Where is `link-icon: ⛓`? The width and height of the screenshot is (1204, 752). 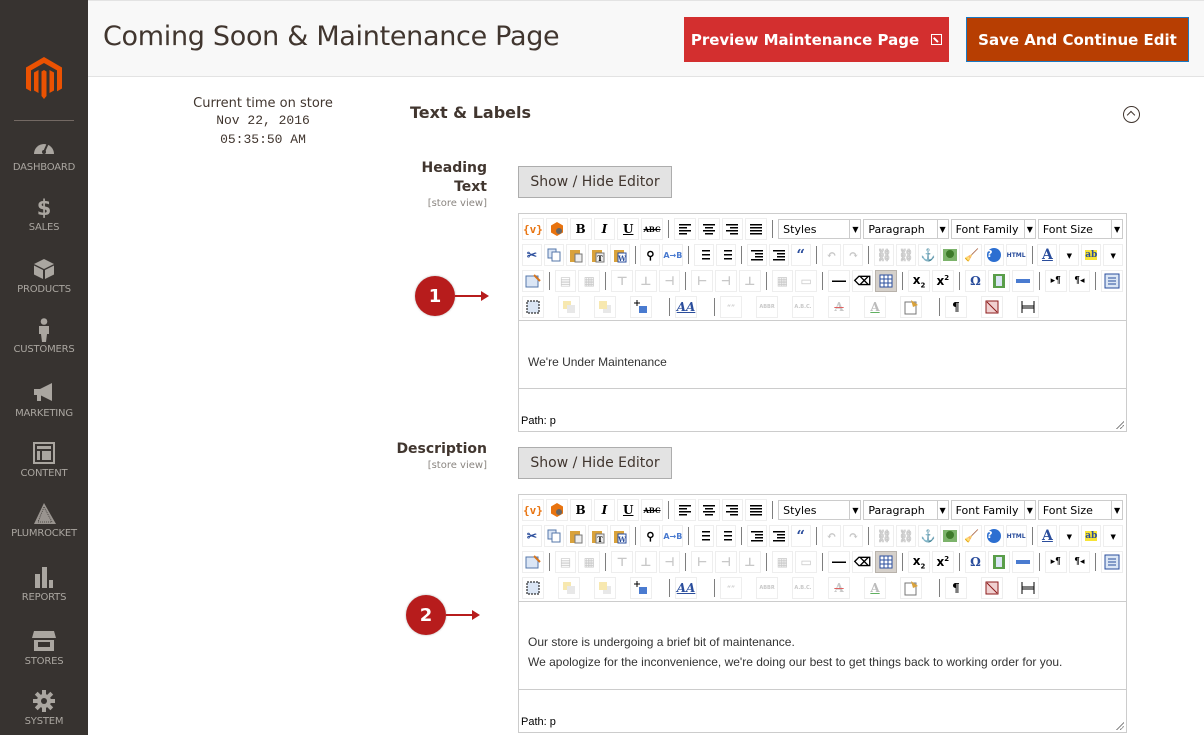
link-icon: ⛓ is located at coordinates (884, 536).